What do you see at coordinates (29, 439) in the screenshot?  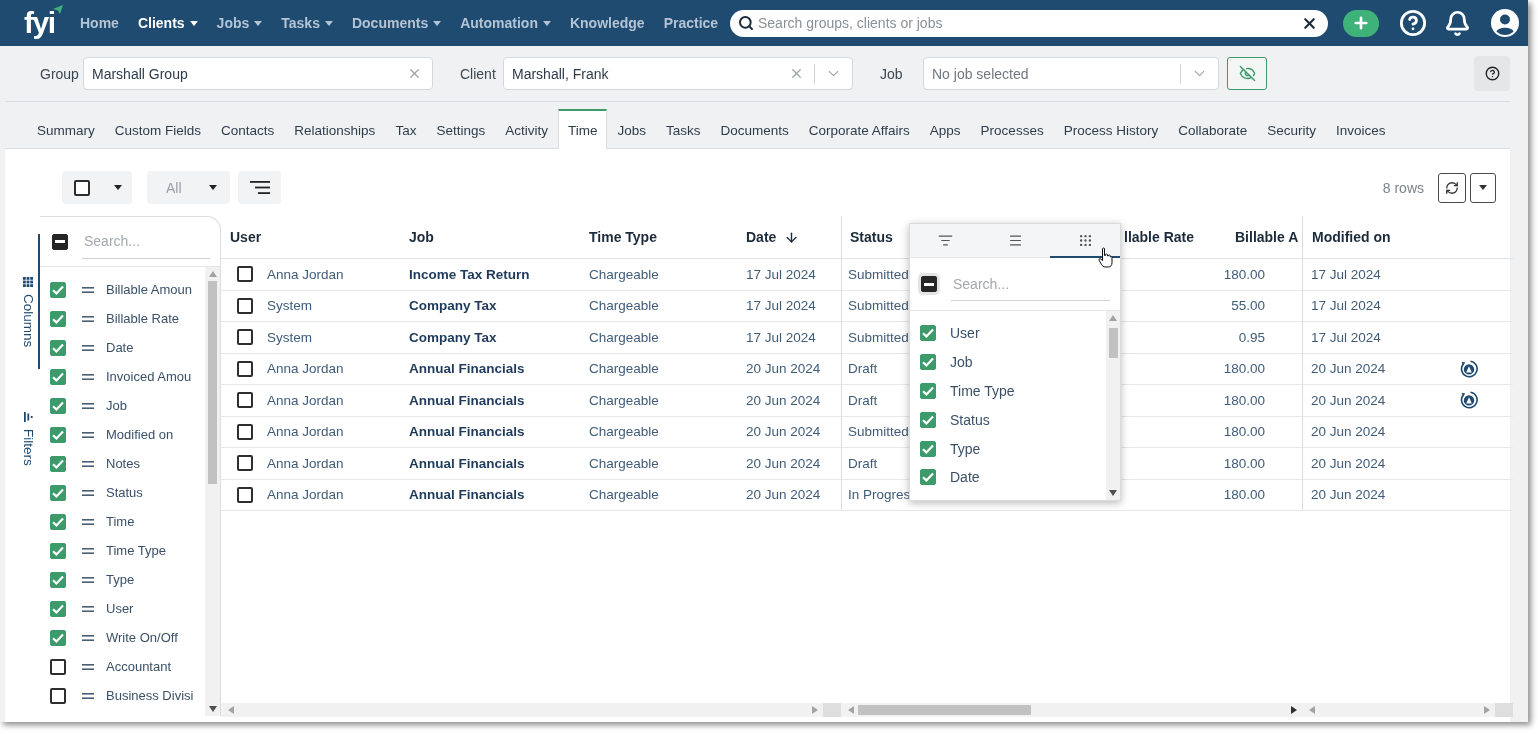 I see `side-tab: Filters` at bounding box center [29, 439].